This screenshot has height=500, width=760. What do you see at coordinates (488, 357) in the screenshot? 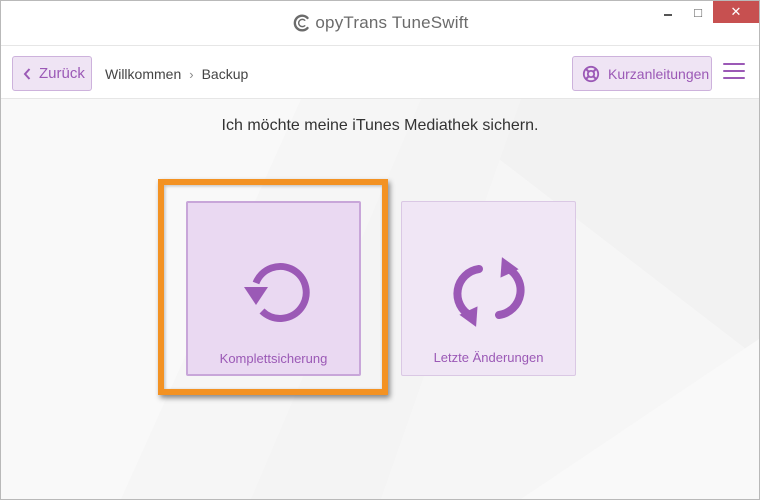
I see `latest-changes-label: Letzte Änderungen` at bounding box center [488, 357].